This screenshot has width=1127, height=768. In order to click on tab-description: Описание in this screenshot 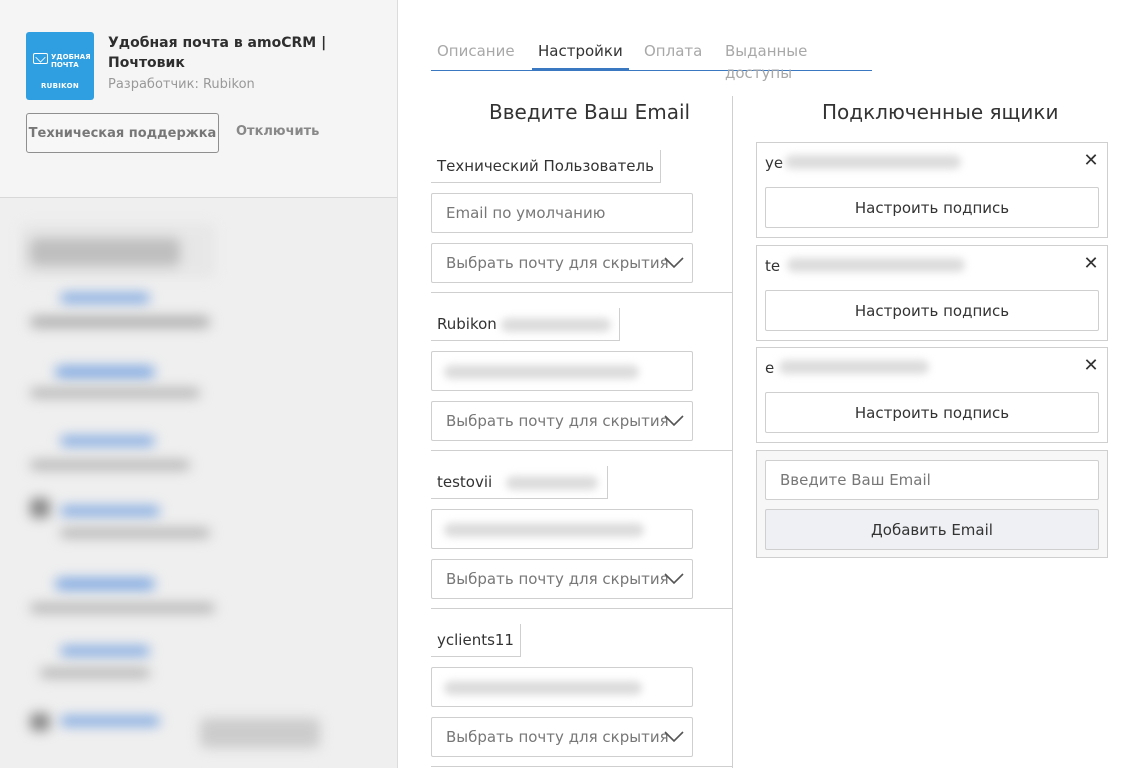, I will do `click(476, 55)`.